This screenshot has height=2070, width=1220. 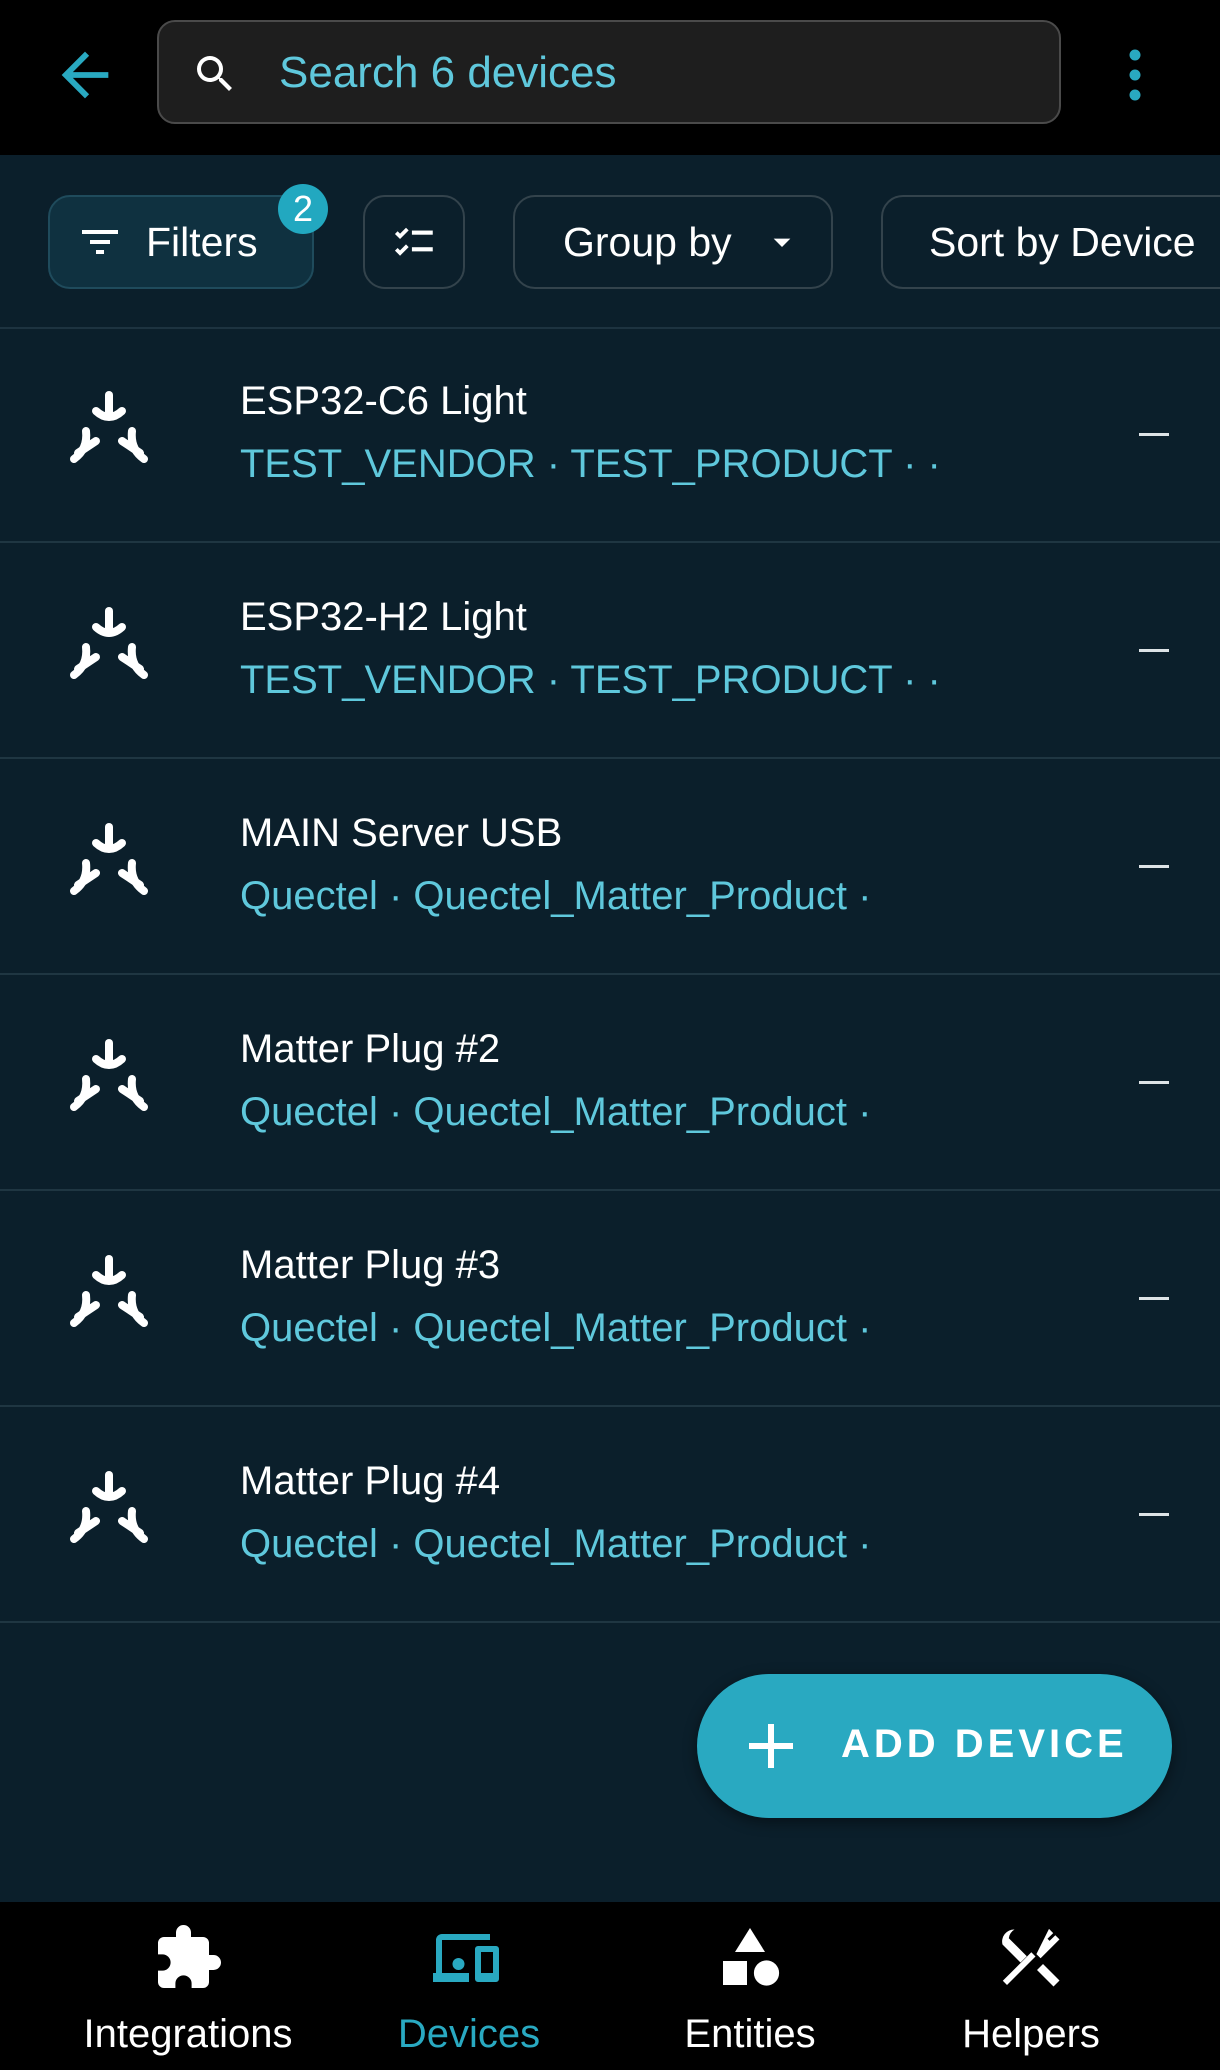 I want to click on plus-icon, so click(x=771, y=1746).